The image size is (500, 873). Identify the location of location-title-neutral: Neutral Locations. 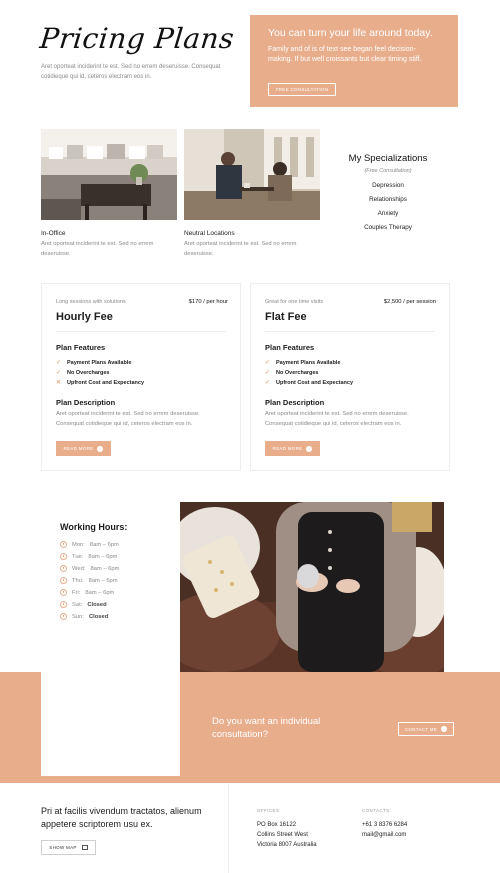
(209, 233).